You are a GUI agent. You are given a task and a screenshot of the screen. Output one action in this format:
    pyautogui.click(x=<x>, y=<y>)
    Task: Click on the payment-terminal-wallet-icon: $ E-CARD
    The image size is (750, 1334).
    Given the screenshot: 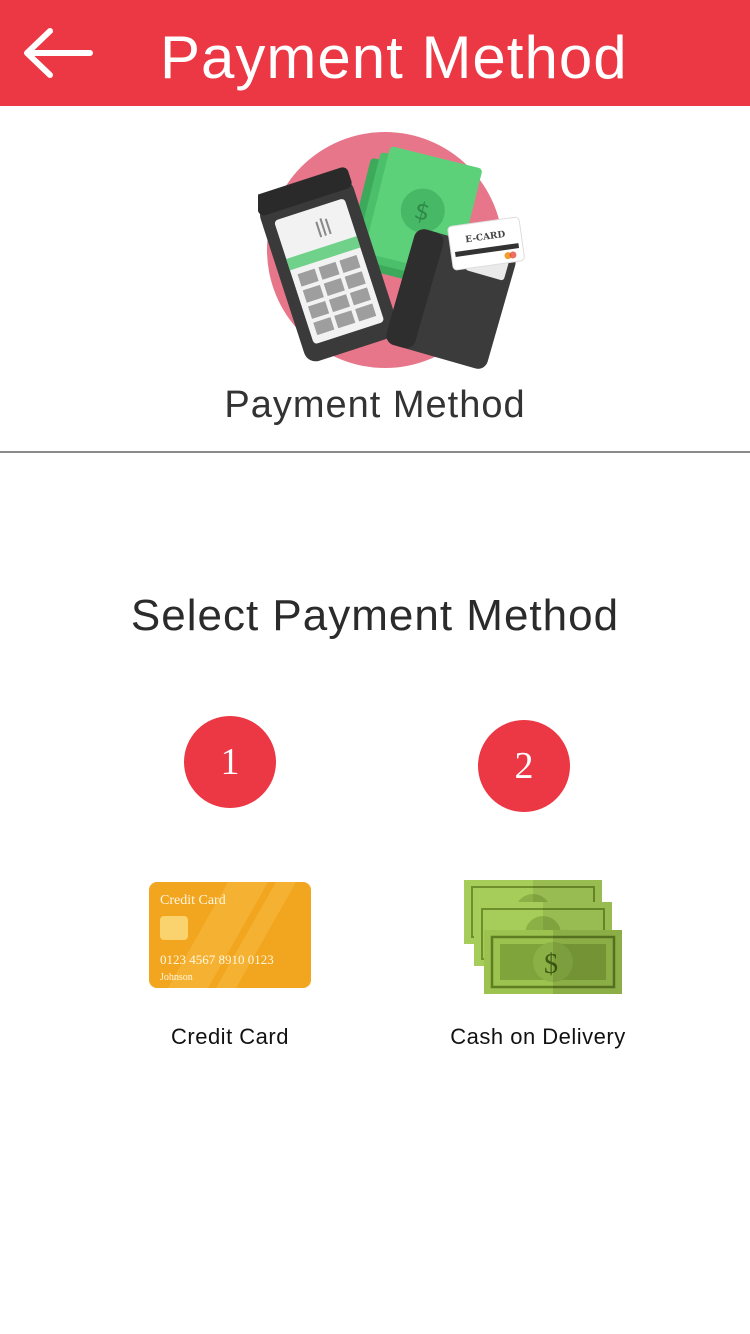 What is the action you would take?
    pyautogui.click(x=391, y=250)
    